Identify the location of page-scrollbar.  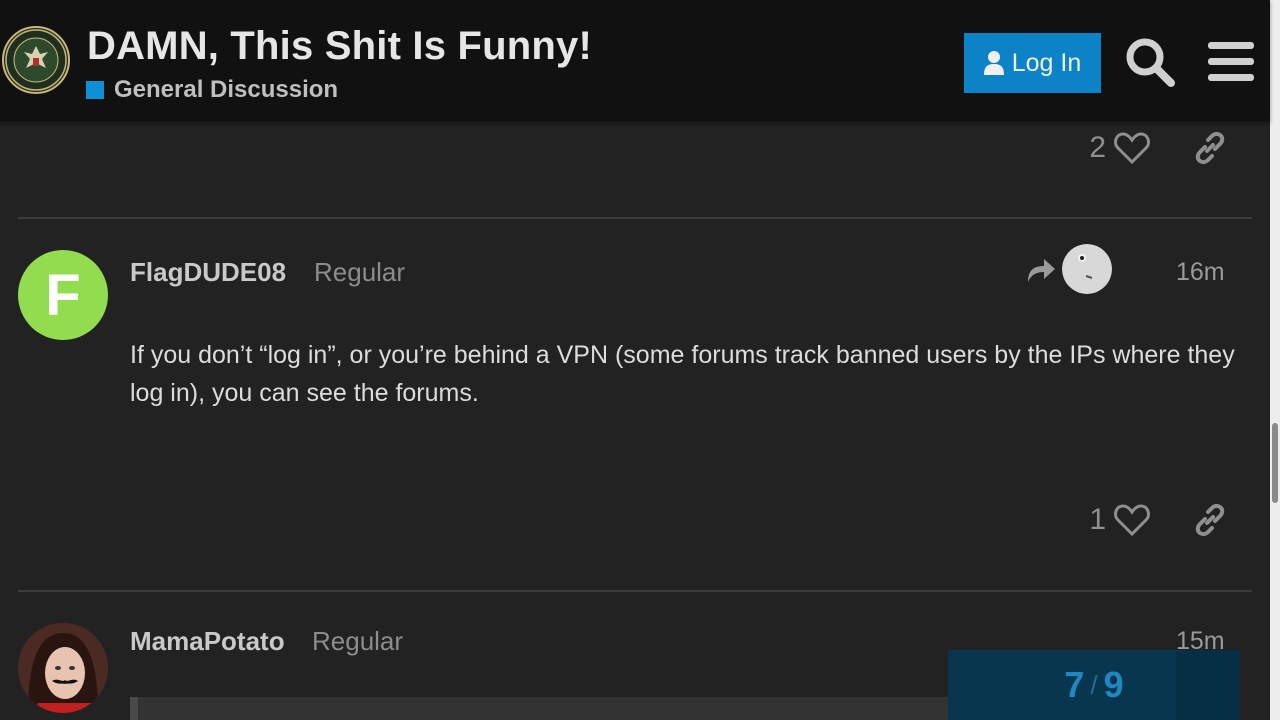
(1275, 360).